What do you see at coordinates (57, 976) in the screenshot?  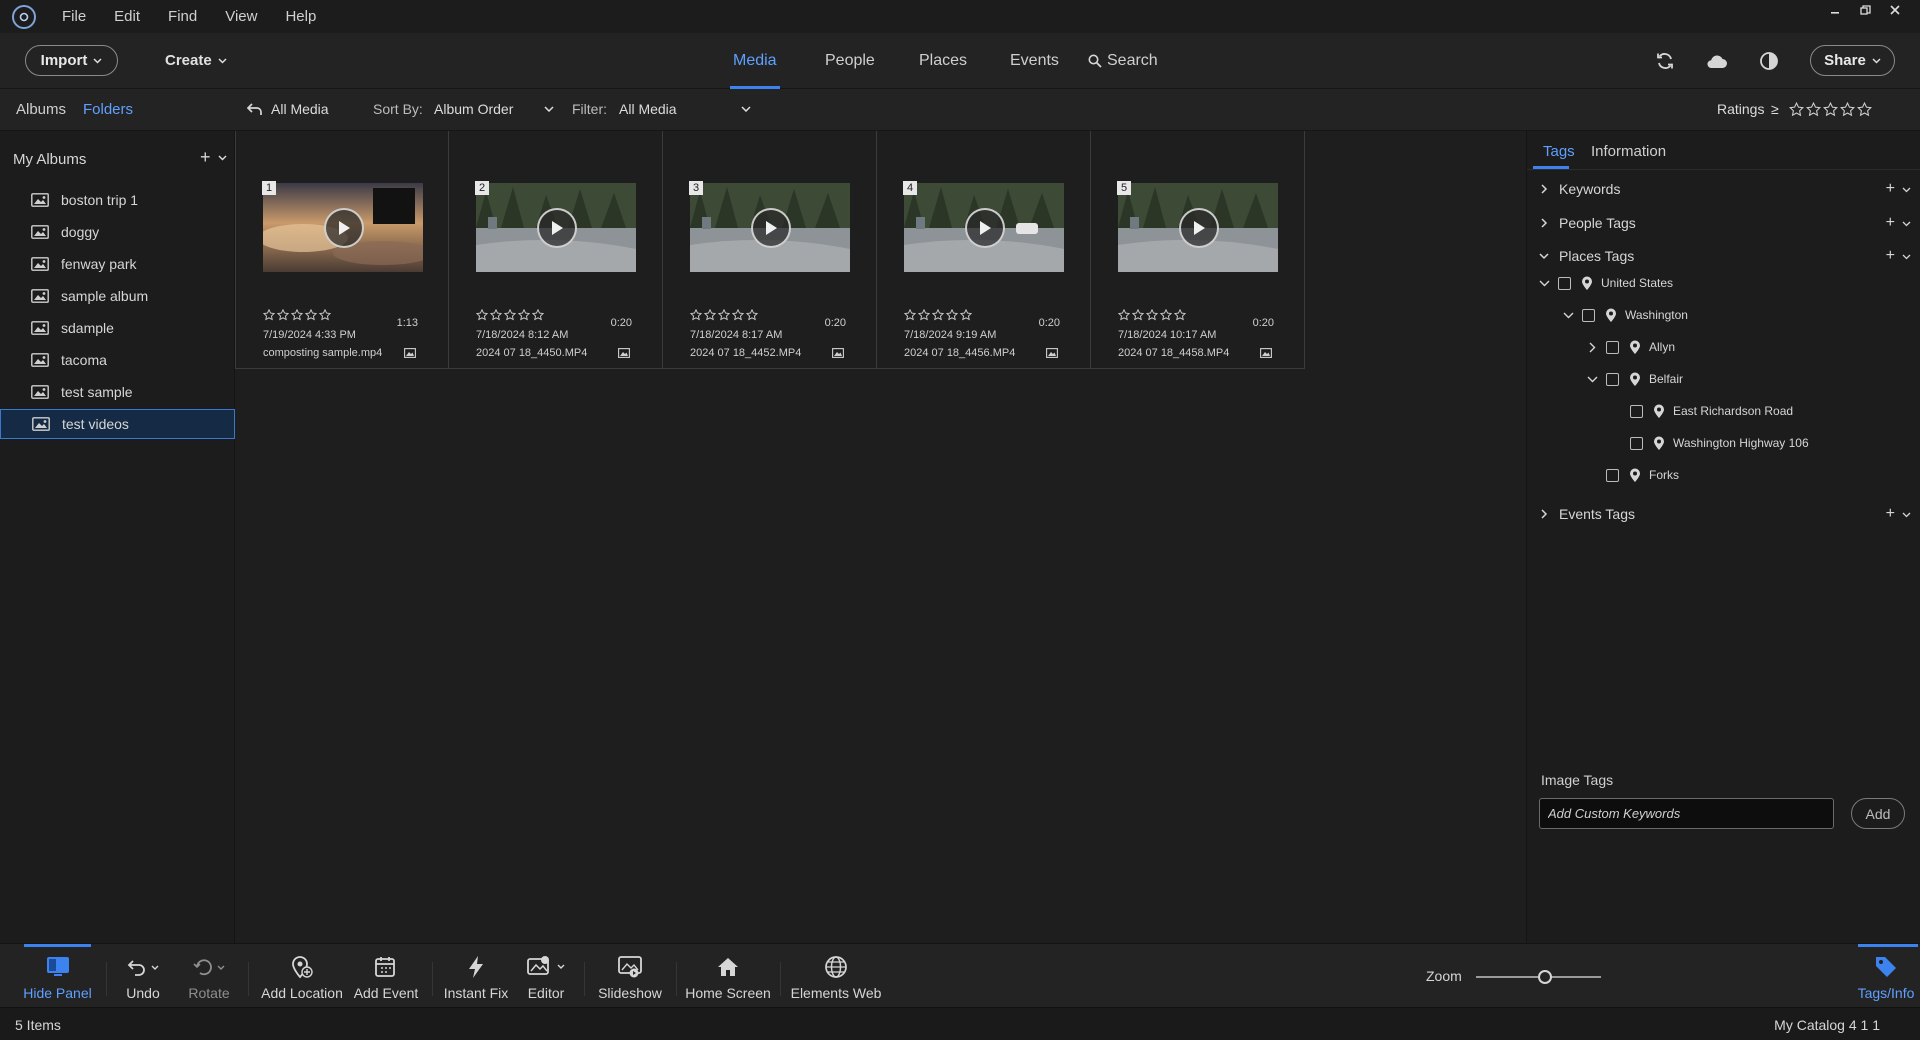 I see `hide-panel-button: Hide Panel` at bounding box center [57, 976].